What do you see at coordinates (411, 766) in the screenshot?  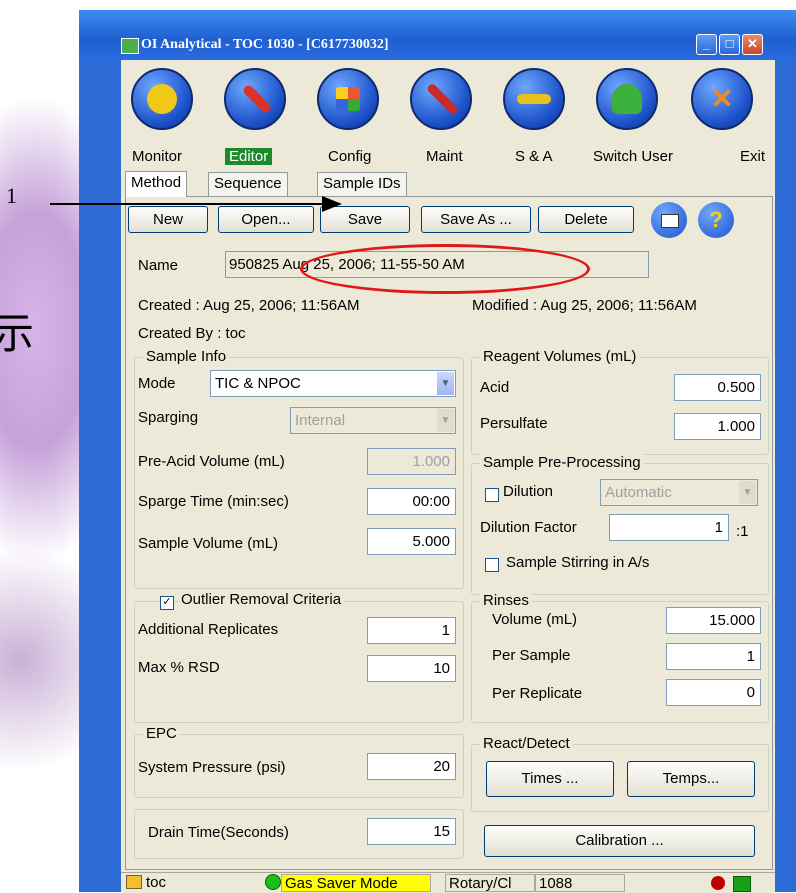 I see `pressure-field: 20` at bounding box center [411, 766].